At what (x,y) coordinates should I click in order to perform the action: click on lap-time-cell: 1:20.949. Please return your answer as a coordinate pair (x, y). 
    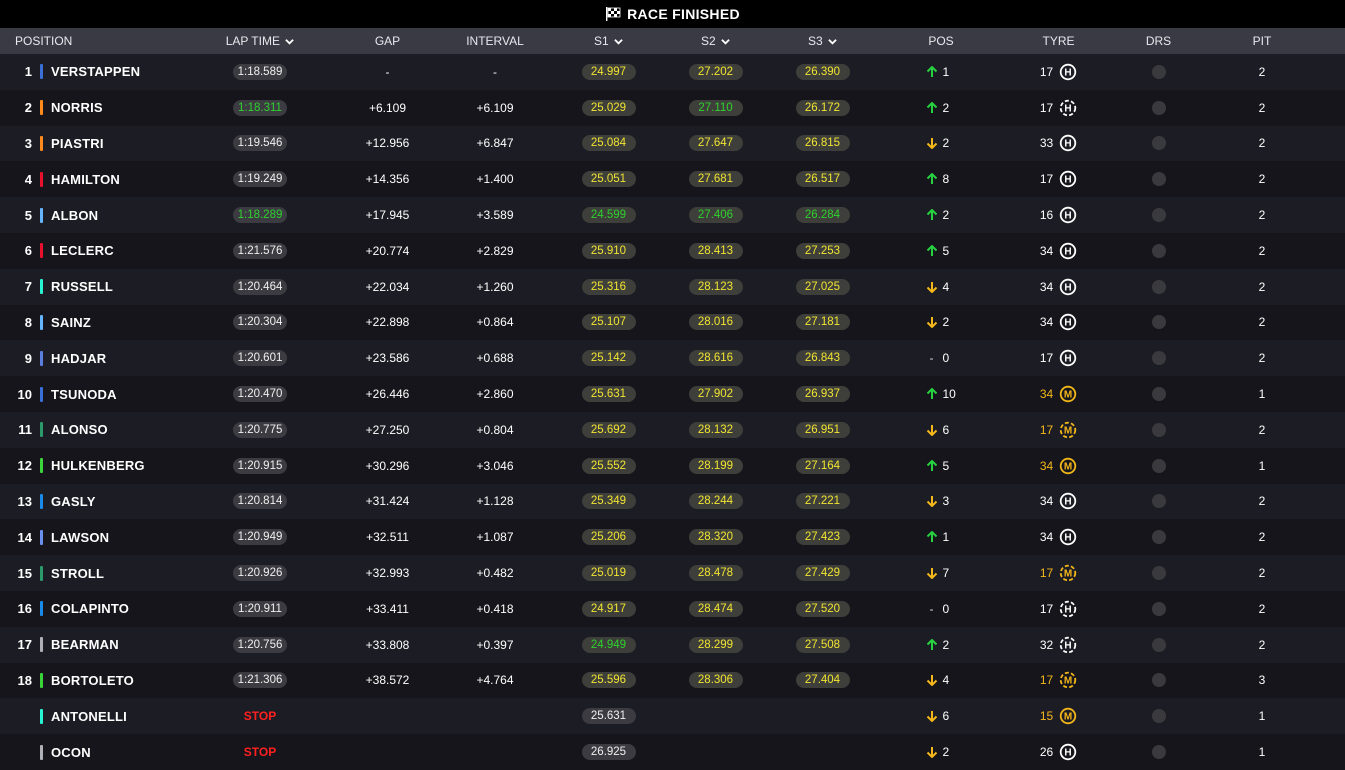
    Looking at the image, I should click on (260, 537).